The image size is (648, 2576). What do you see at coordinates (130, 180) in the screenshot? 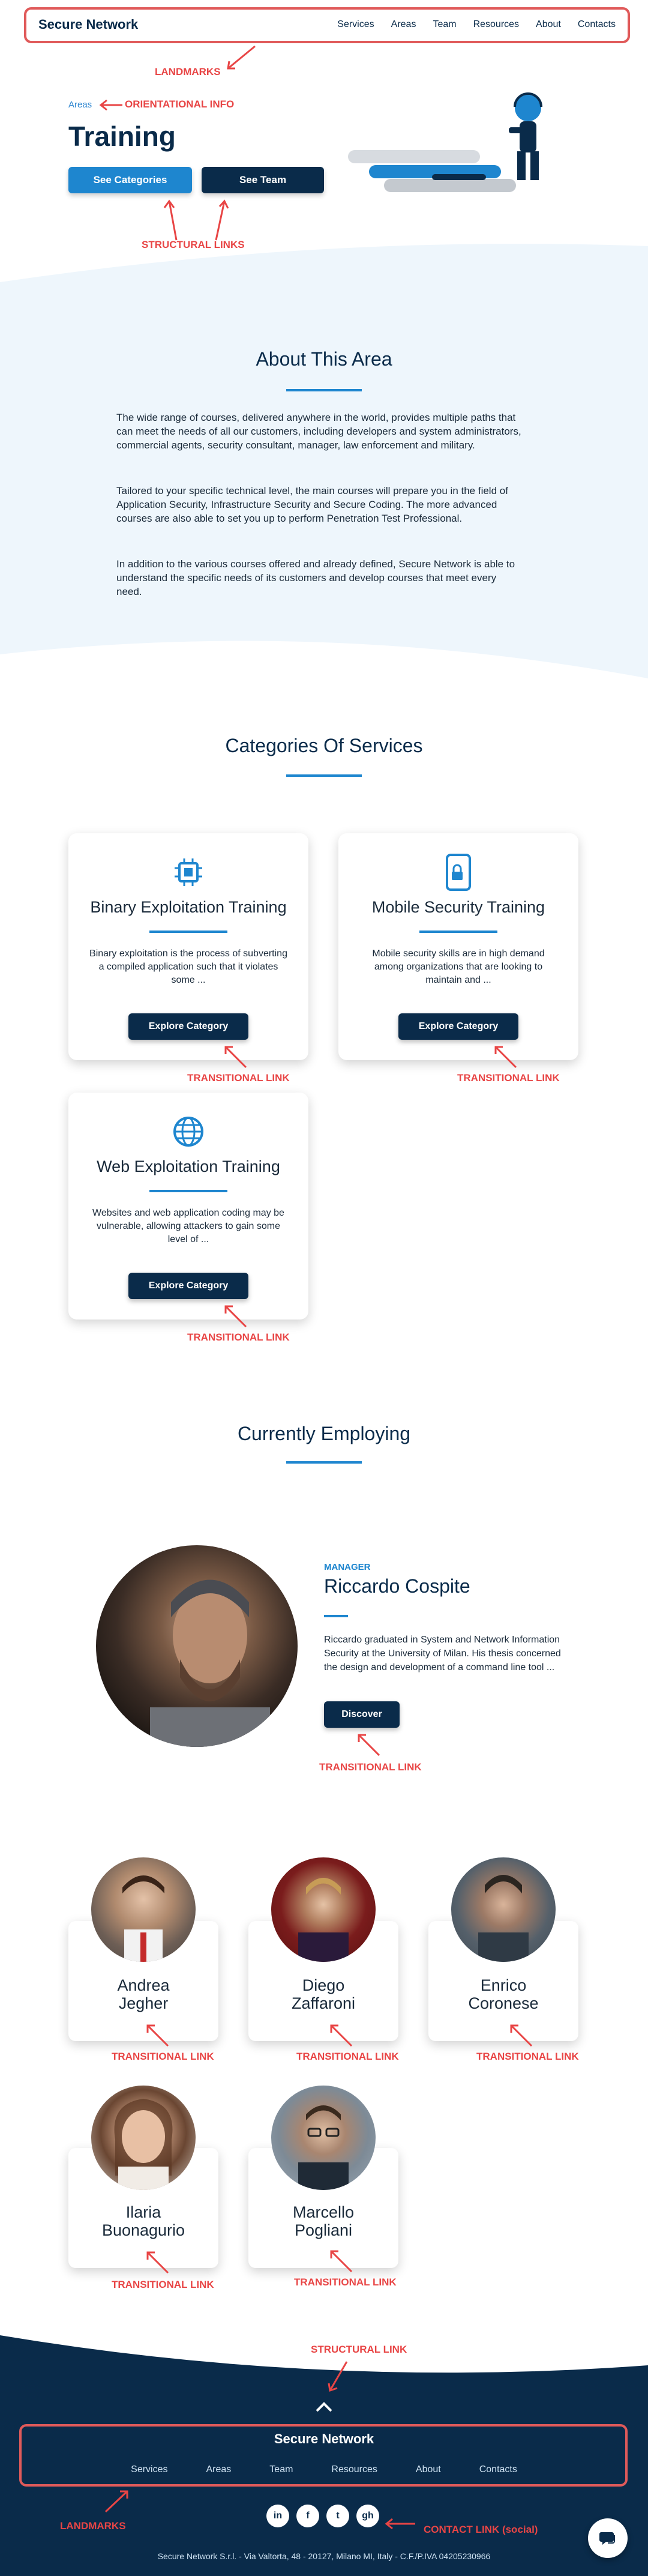
I see `see-categories-button: See Categories` at bounding box center [130, 180].